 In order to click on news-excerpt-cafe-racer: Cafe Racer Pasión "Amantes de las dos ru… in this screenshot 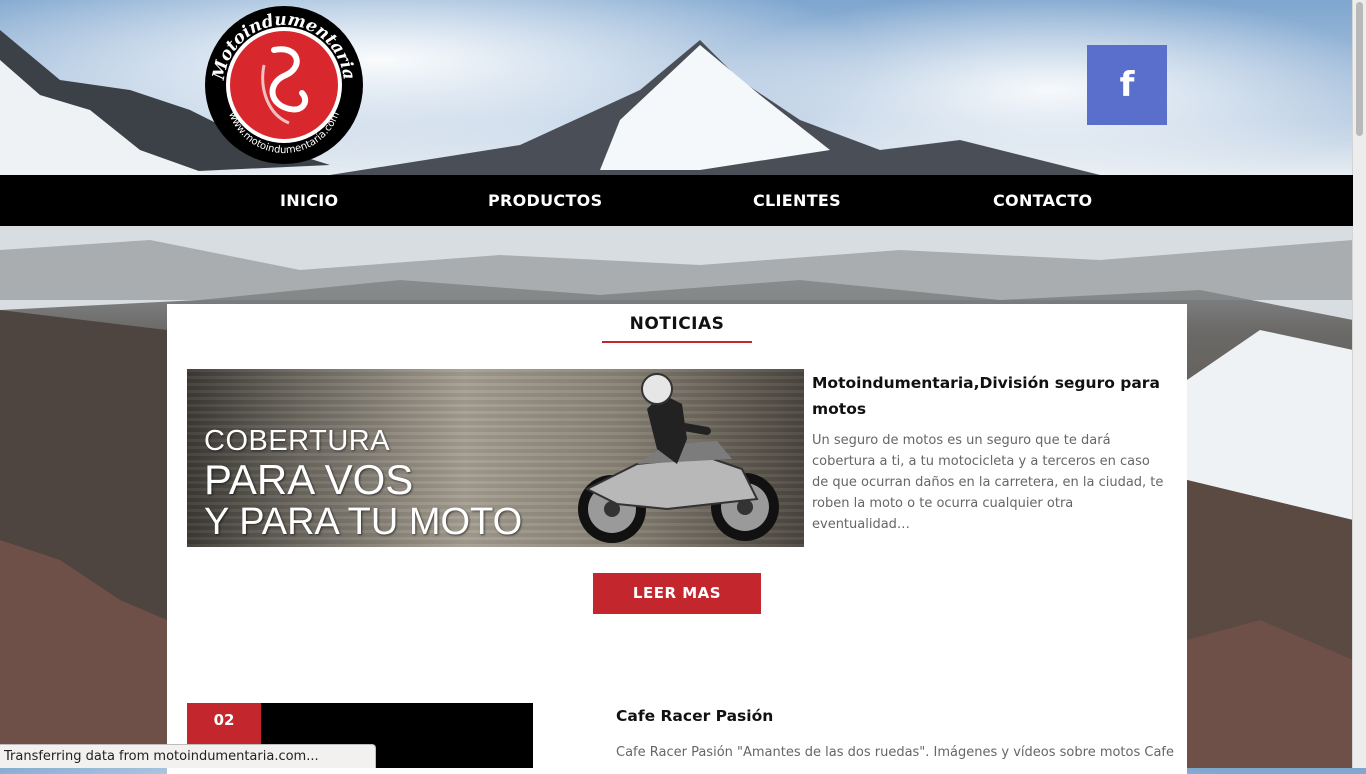, I will do `click(895, 752)`.